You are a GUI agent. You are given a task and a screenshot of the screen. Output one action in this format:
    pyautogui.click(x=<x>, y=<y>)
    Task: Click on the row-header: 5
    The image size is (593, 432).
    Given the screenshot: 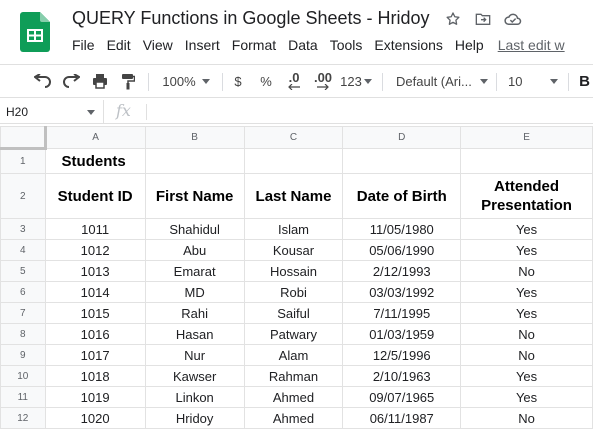 What is the action you would take?
    pyautogui.click(x=23, y=271)
    